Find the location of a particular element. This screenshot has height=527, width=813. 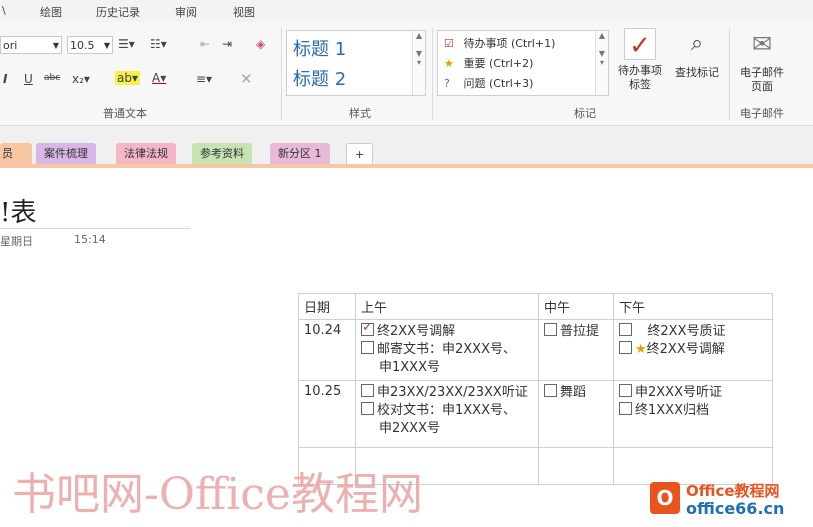

afternoon-cell: 终2XX号质证 ★终2XX号调解 is located at coordinates (693, 350).